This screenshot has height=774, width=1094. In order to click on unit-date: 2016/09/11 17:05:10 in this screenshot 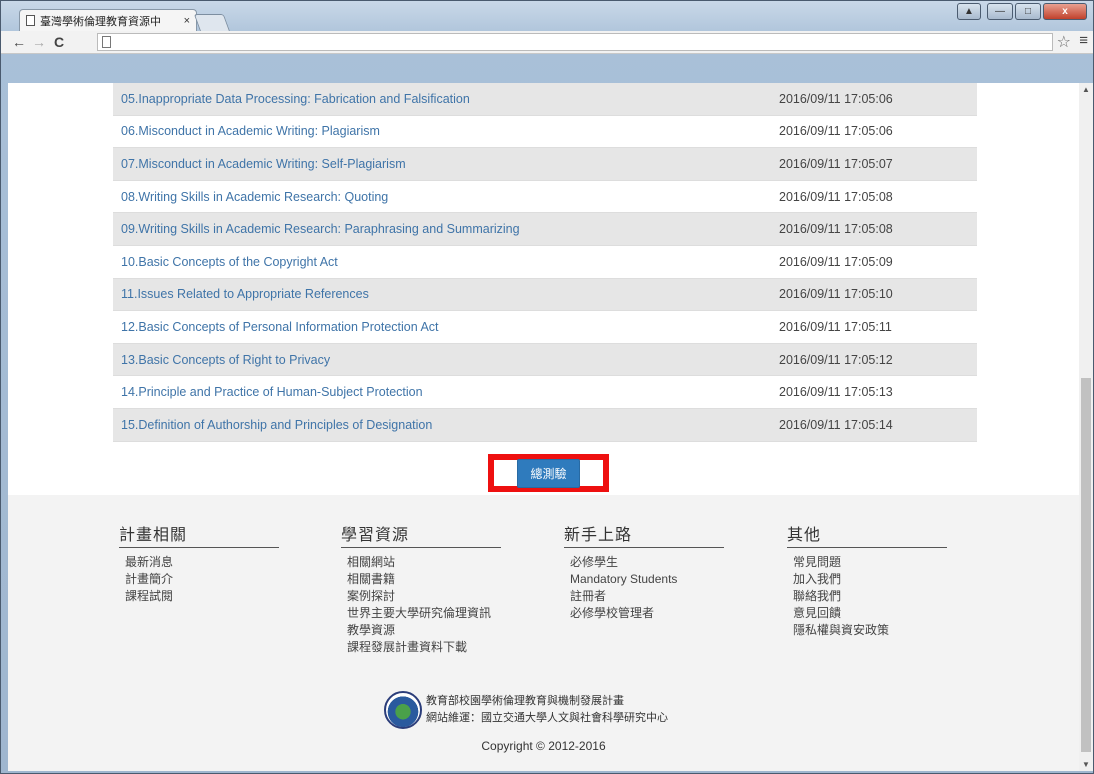, I will do `click(836, 294)`.